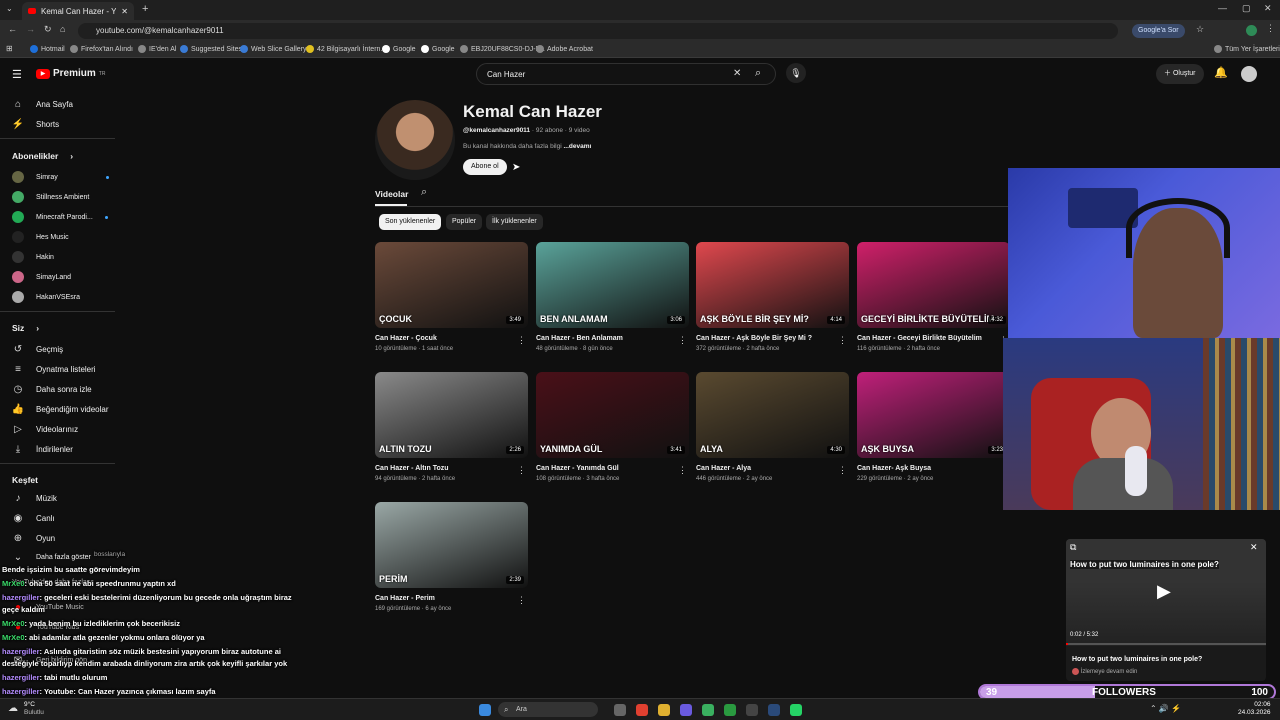 This screenshot has width=1280, height=720. Describe the element at coordinates (47, 49) in the screenshot. I see `bookmark-item: Hotmail` at that location.